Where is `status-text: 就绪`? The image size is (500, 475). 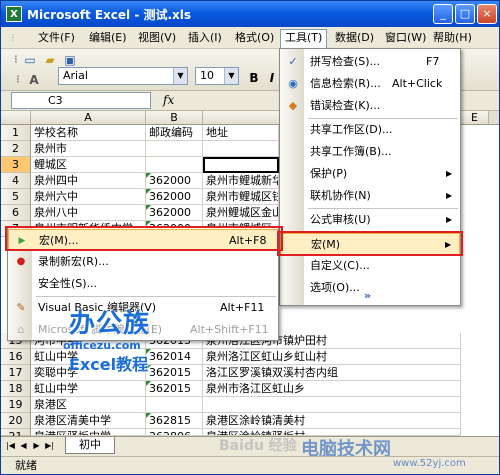 status-text: 就绪 is located at coordinates (26, 465).